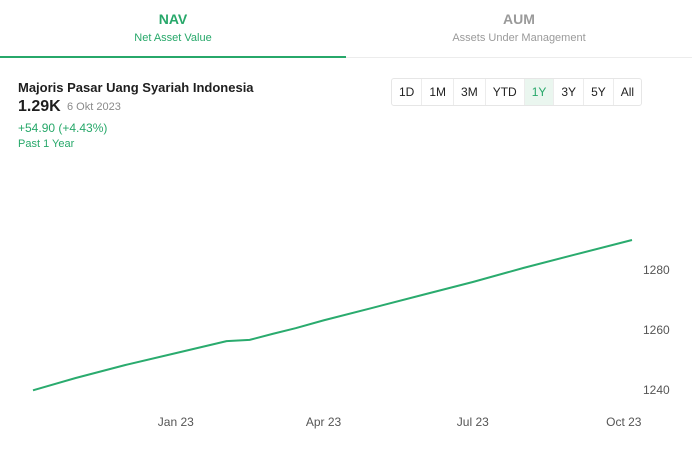 The width and height of the screenshot is (692, 462). What do you see at coordinates (505, 92) in the screenshot?
I see `range-ytd-button: YTD` at bounding box center [505, 92].